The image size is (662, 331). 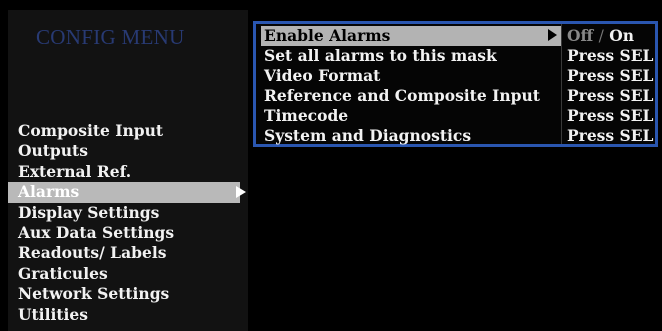 I want to click on submenu-row-timecode: Timecode Press SEL, so click(x=457, y=116).